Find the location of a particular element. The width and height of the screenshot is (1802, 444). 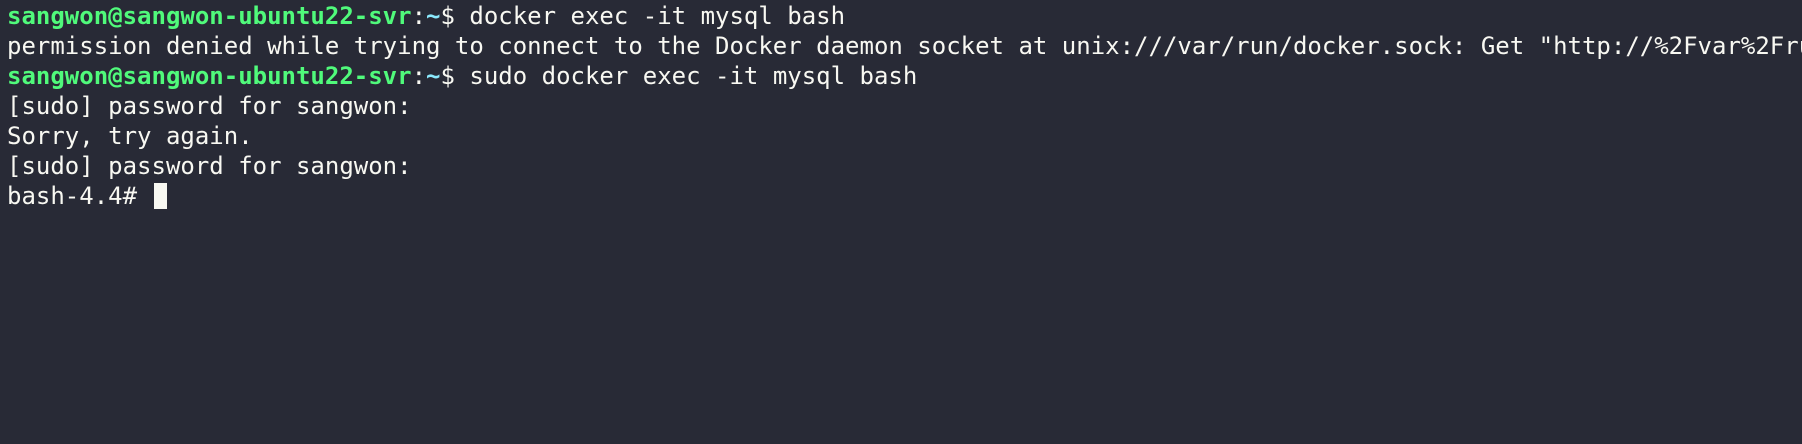

command-text: docker exec -it mysql bash is located at coordinates (650, 16).